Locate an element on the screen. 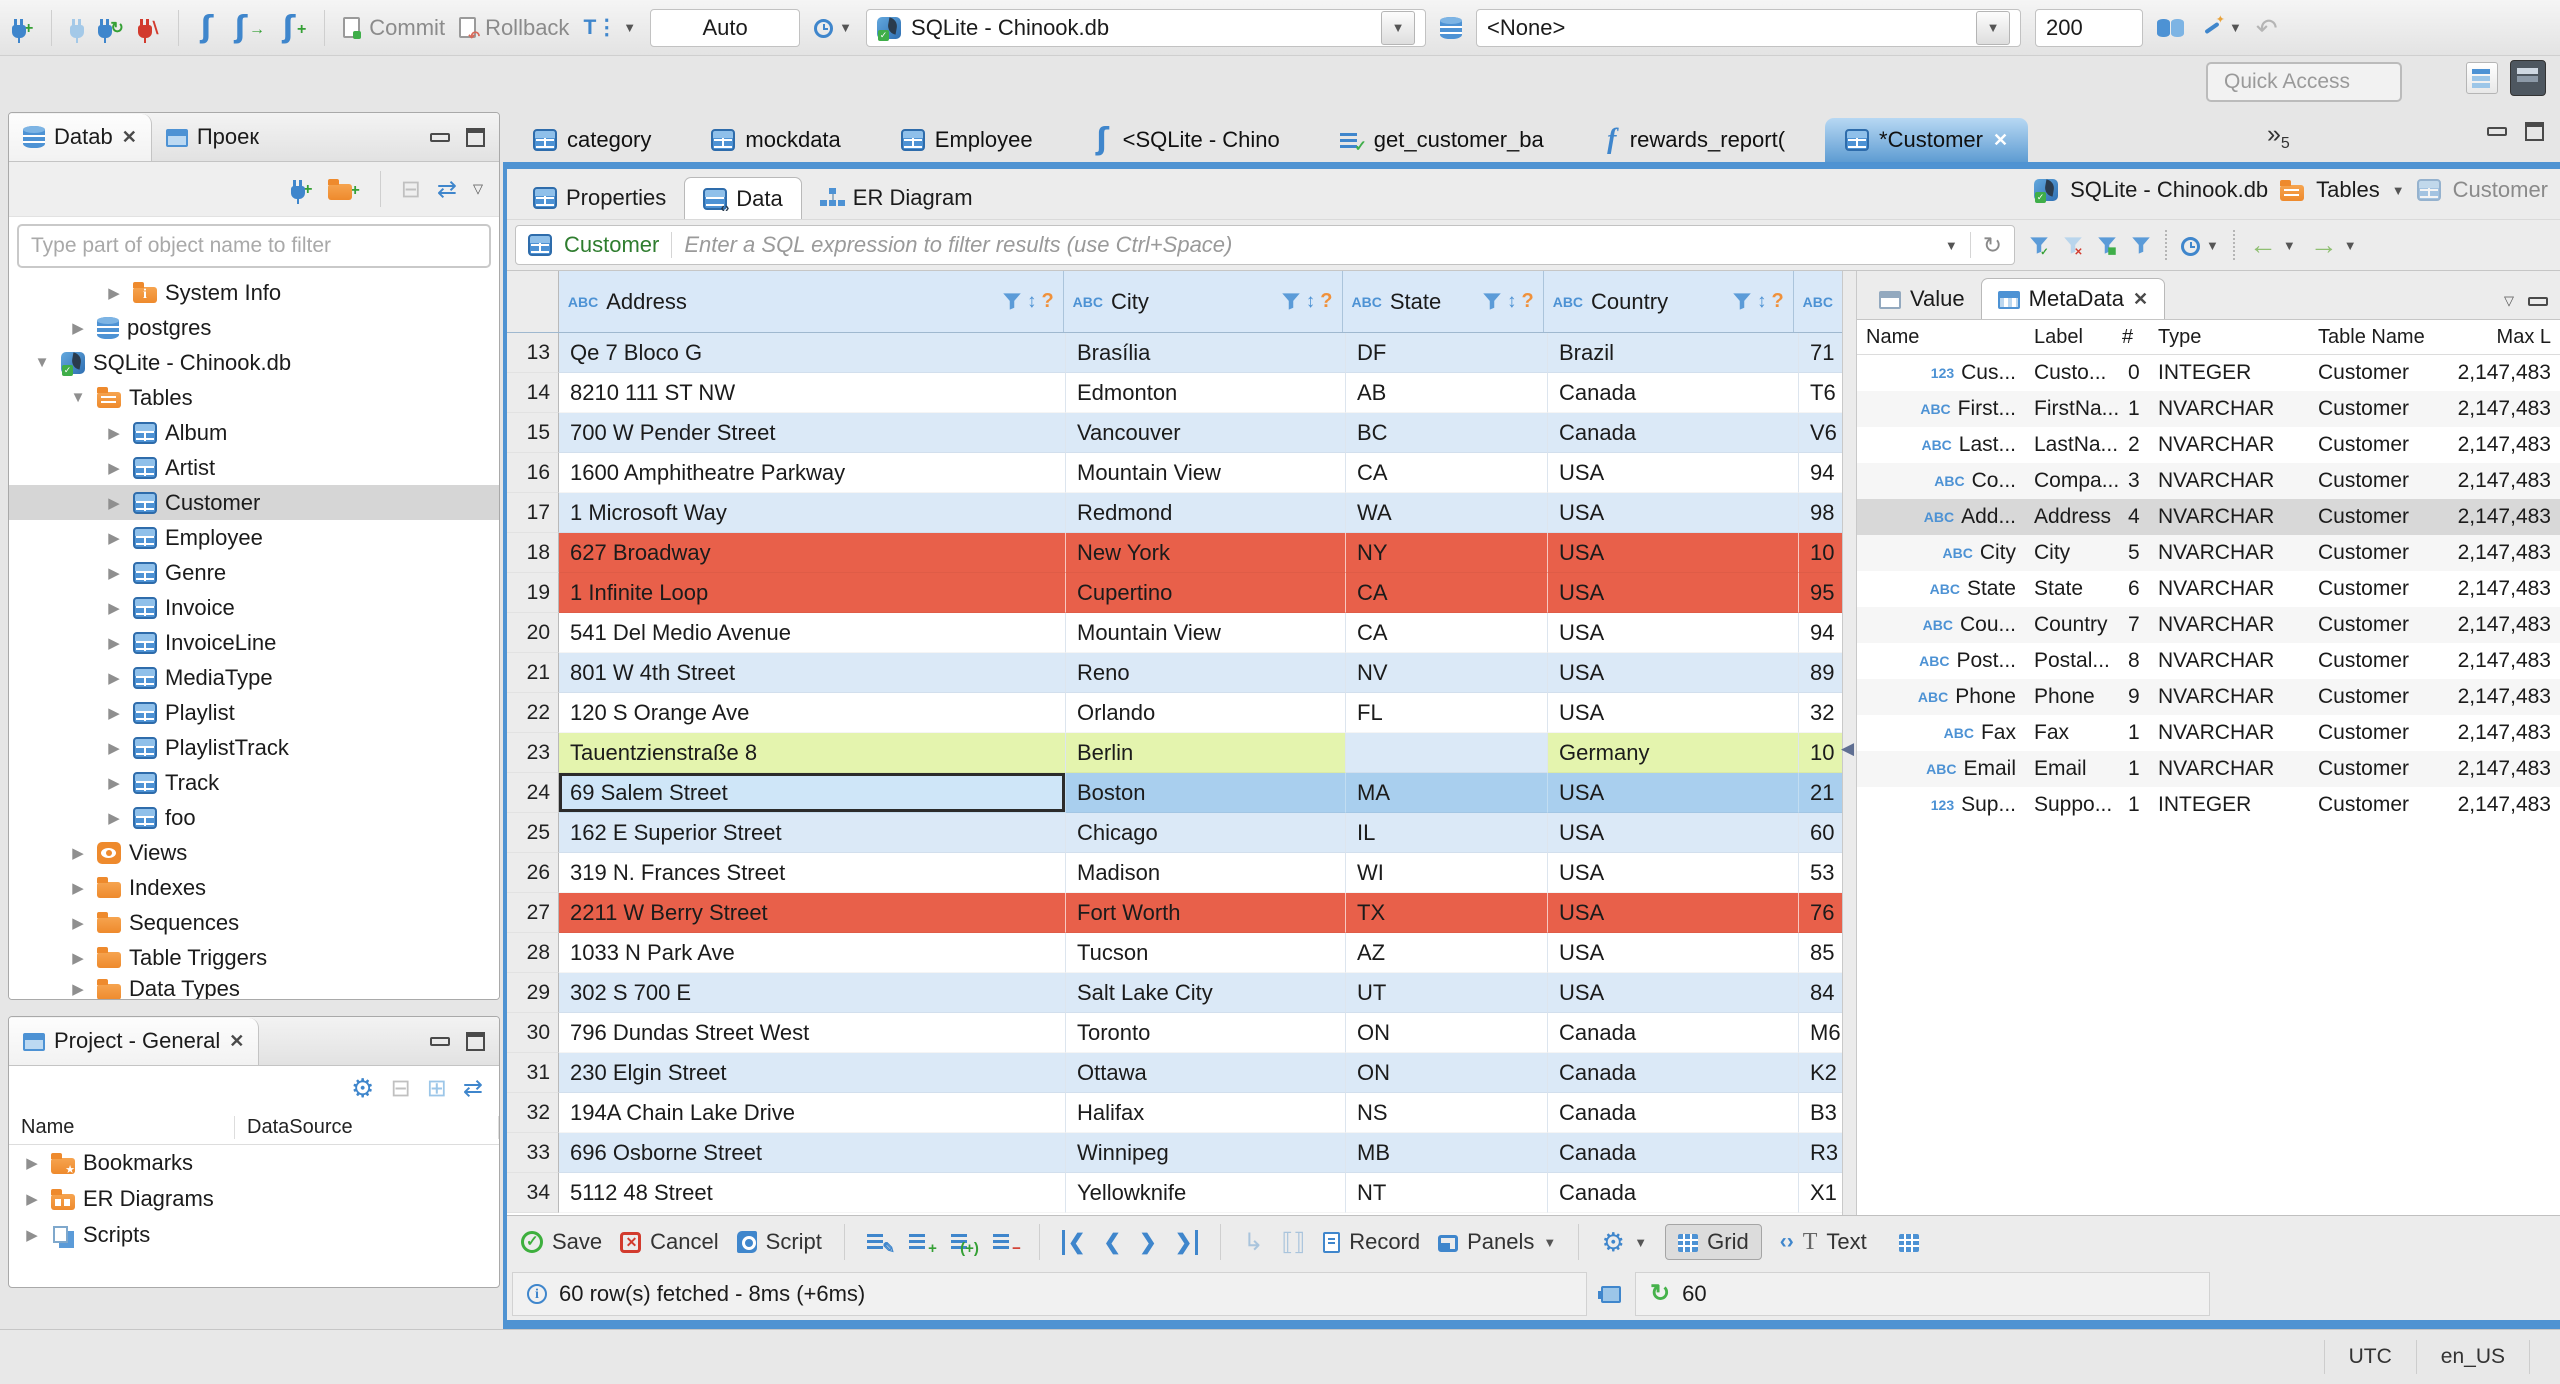  row-number: 32 is located at coordinates (533, 1113).